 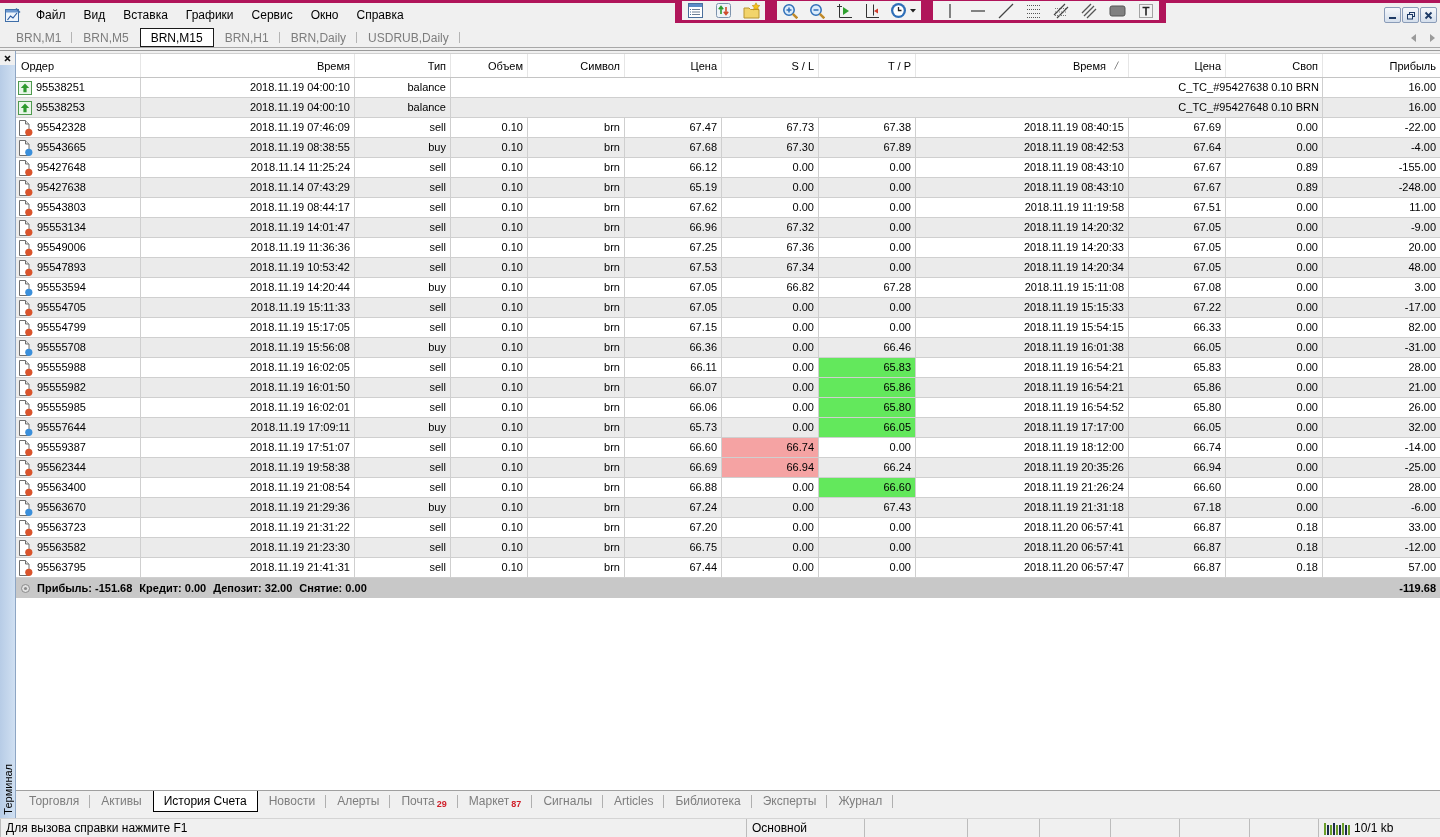 What do you see at coordinates (723, 10) in the screenshot?
I see `swap-arrows-icon` at bounding box center [723, 10].